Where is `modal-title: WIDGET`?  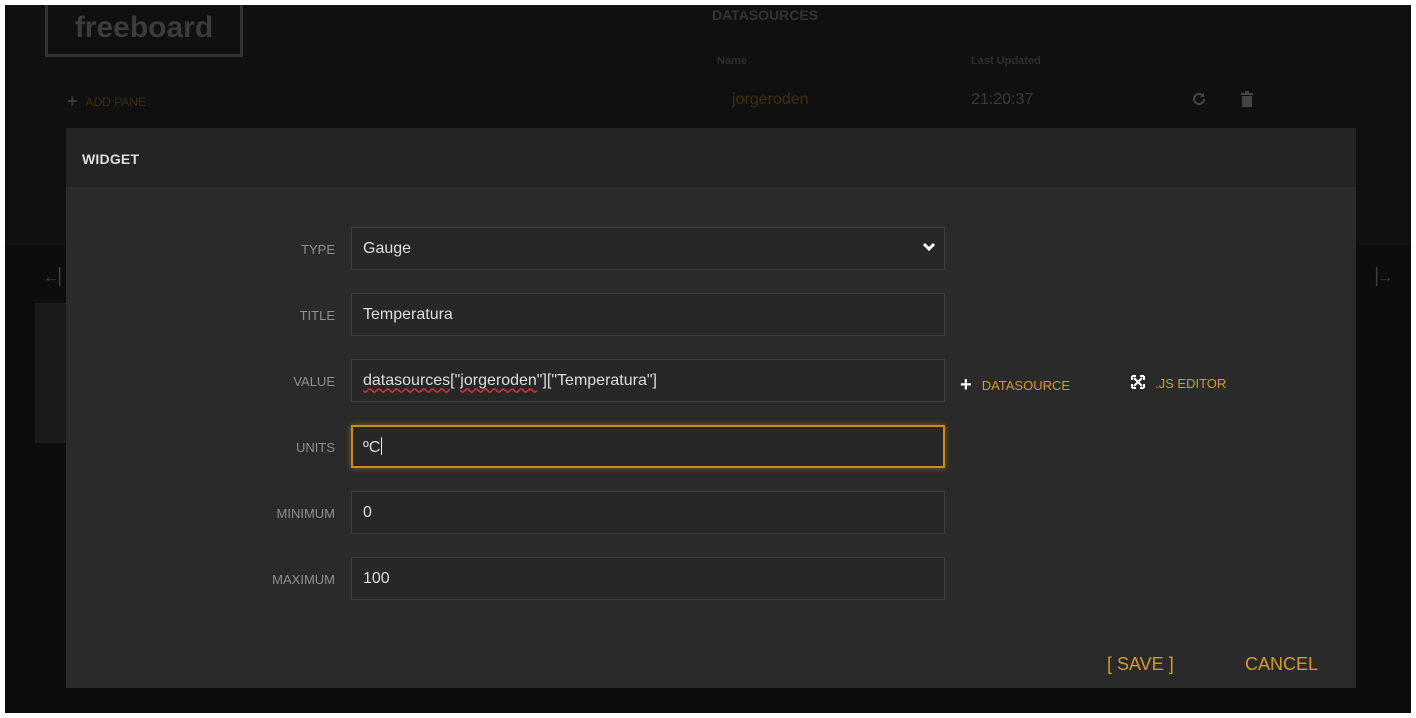
modal-title: WIDGET is located at coordinates (111, 159).